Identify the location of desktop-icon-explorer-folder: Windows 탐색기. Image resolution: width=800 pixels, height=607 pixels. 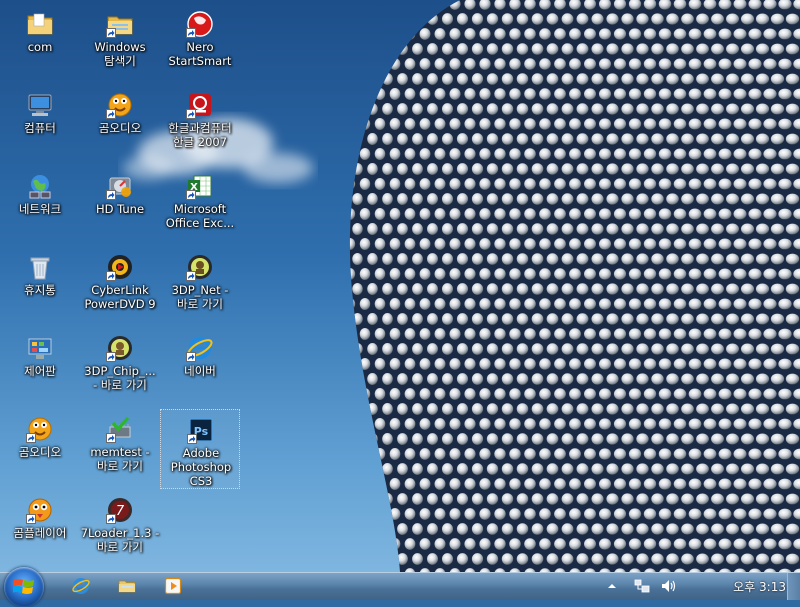
(120, 44).